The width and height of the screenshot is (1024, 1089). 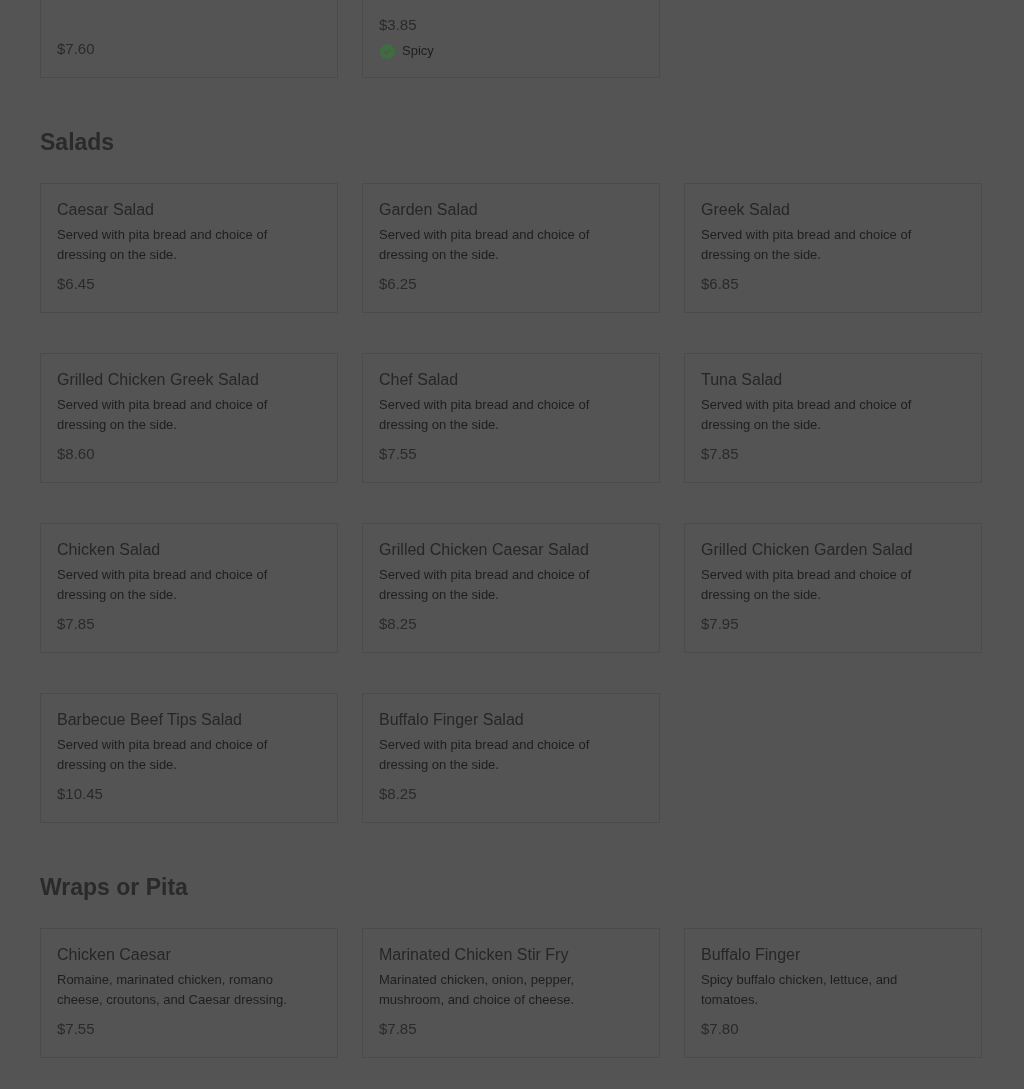 I want to click on check-badge-icon, so click(x=387, y=51).